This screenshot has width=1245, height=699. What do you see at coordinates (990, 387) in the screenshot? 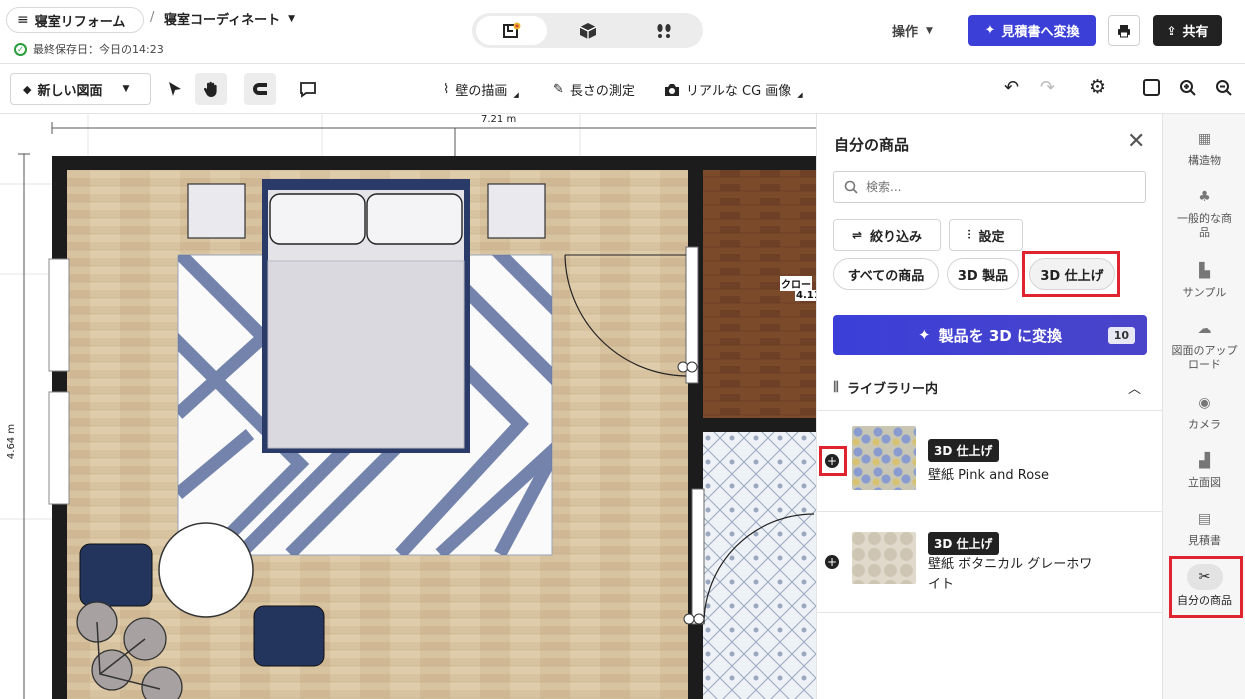
I see `library-section-header: ⫼ ライブラリー内 ︿` at bounding box center [990, 387].